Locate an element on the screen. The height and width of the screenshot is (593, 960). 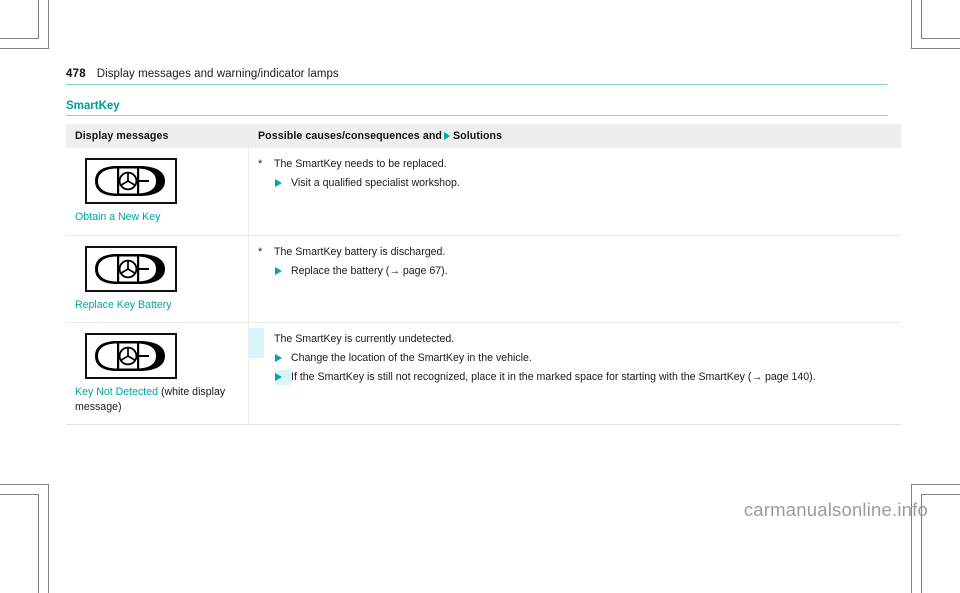
message-label: Obtain a New Key is located at coordinates (157, 217).